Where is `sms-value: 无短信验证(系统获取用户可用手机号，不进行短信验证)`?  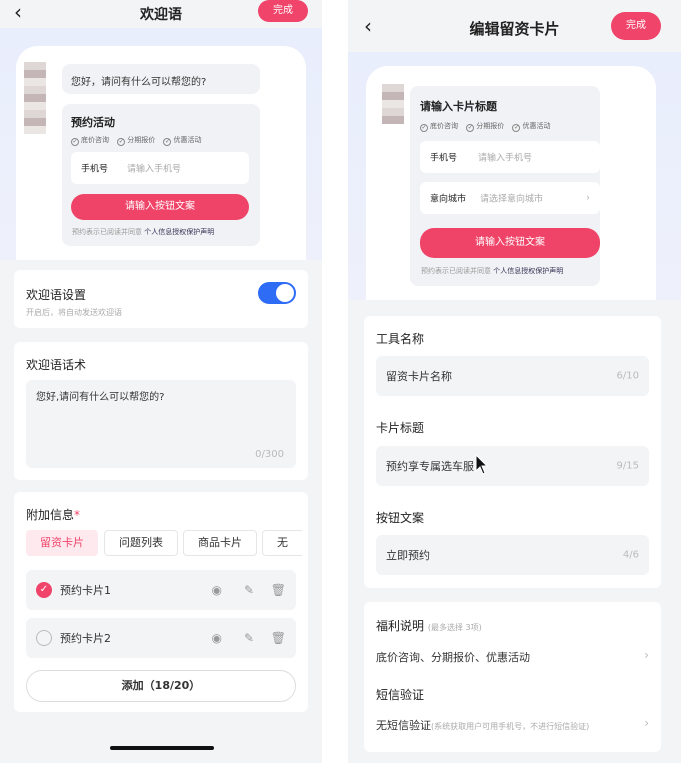
sms-value: 无短信验证(系统获取用户可用手机号，不进行短信验证) is located at coordinates (482, 725).